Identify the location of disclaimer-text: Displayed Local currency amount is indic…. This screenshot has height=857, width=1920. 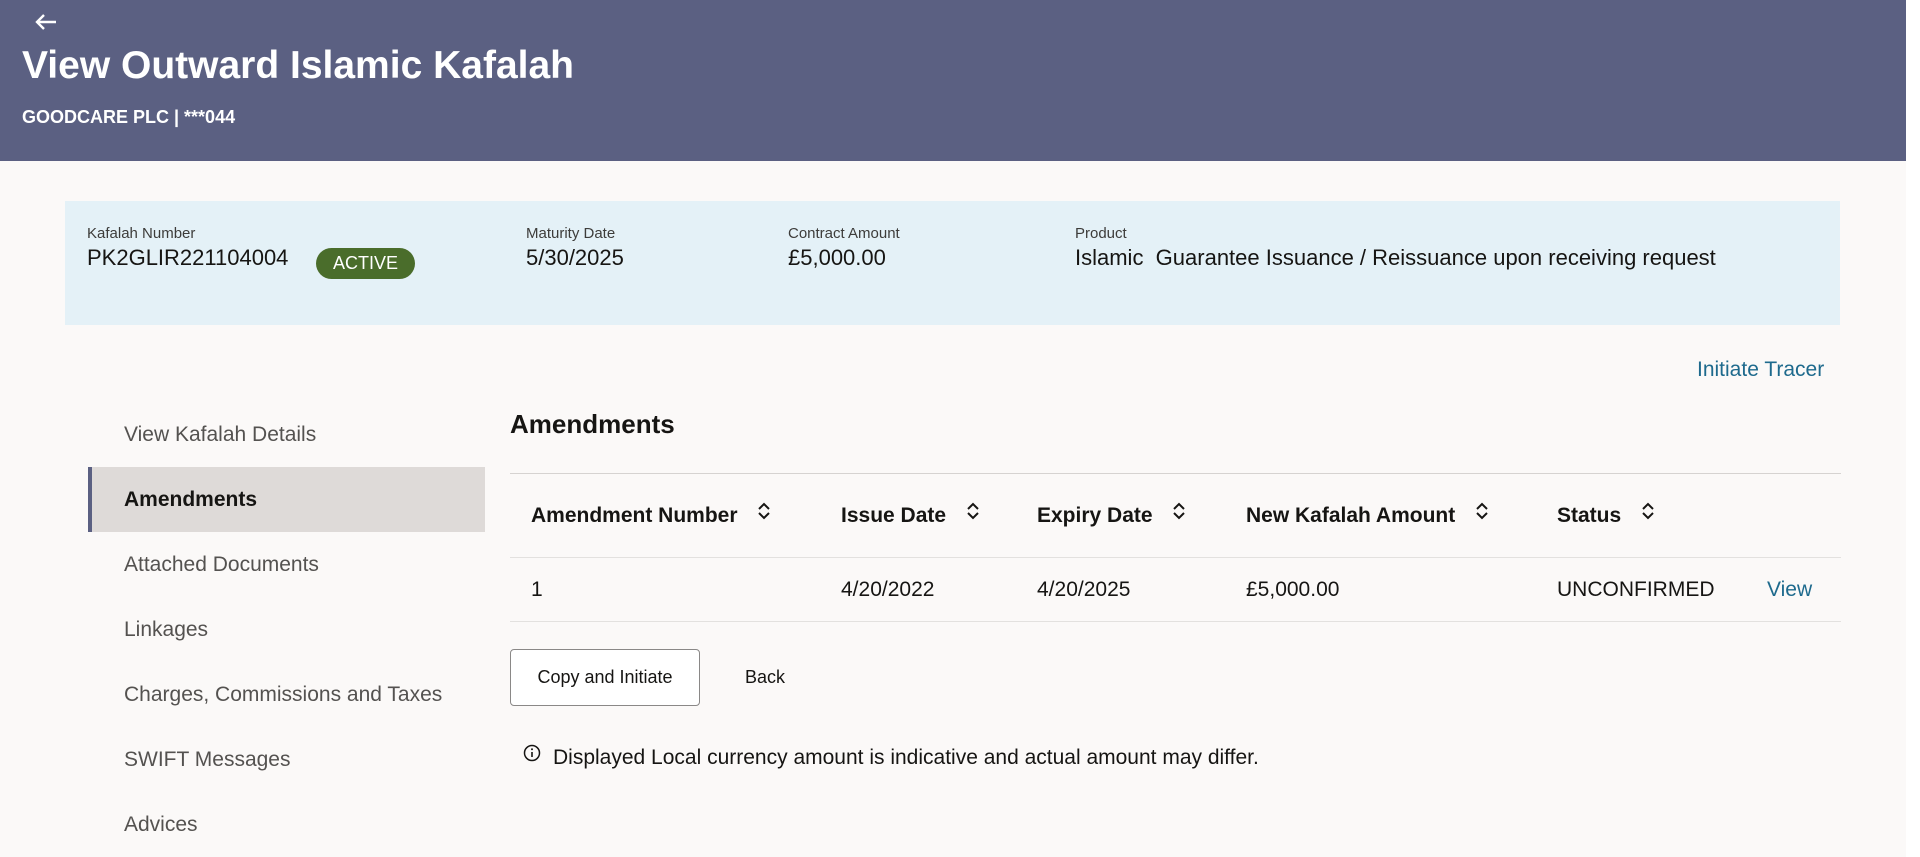
(906, 757).